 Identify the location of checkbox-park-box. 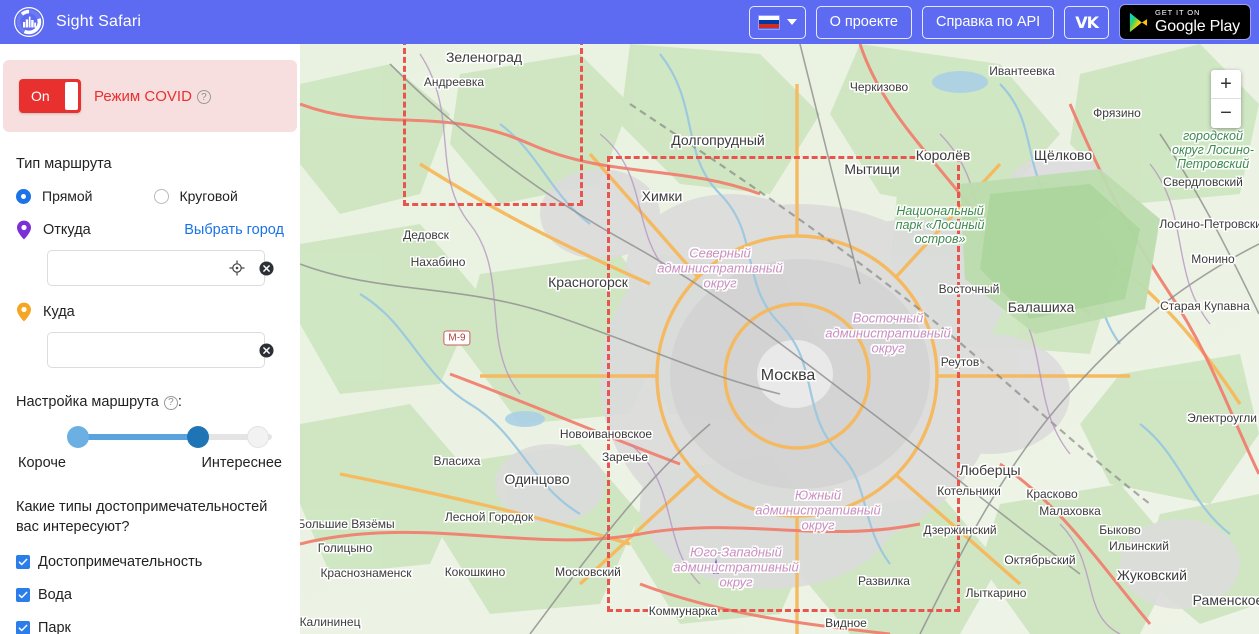
(23, 627).